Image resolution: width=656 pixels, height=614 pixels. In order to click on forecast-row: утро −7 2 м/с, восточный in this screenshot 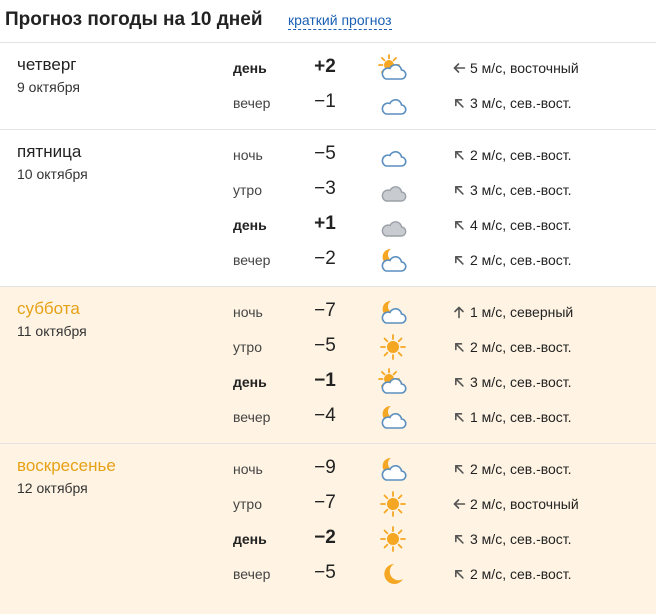, I will do `click(328, 504)`.